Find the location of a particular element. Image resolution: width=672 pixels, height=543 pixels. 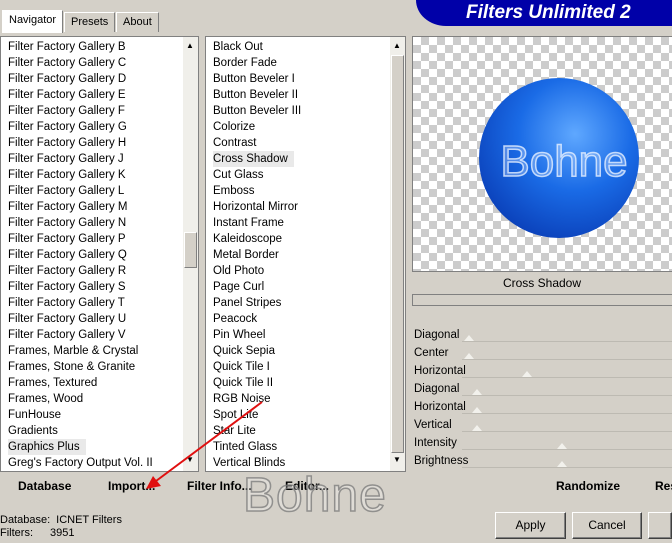

annotation-arrow-icon is located at coordinates (204, 445).